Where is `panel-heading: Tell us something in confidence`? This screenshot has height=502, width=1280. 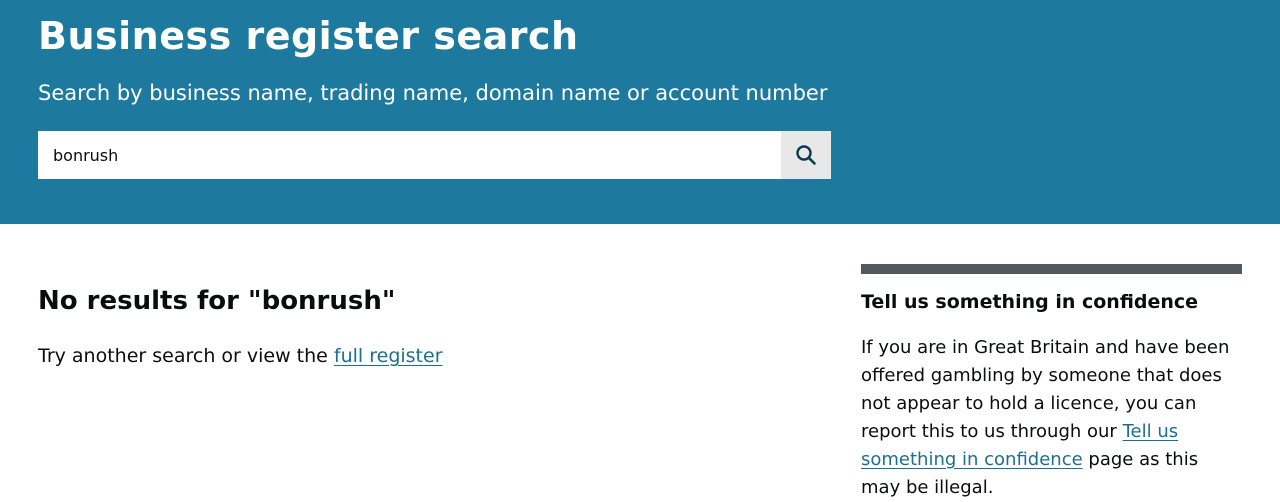
panel-heading: Tell us something in confidence is located at coordinates (1030, 302).